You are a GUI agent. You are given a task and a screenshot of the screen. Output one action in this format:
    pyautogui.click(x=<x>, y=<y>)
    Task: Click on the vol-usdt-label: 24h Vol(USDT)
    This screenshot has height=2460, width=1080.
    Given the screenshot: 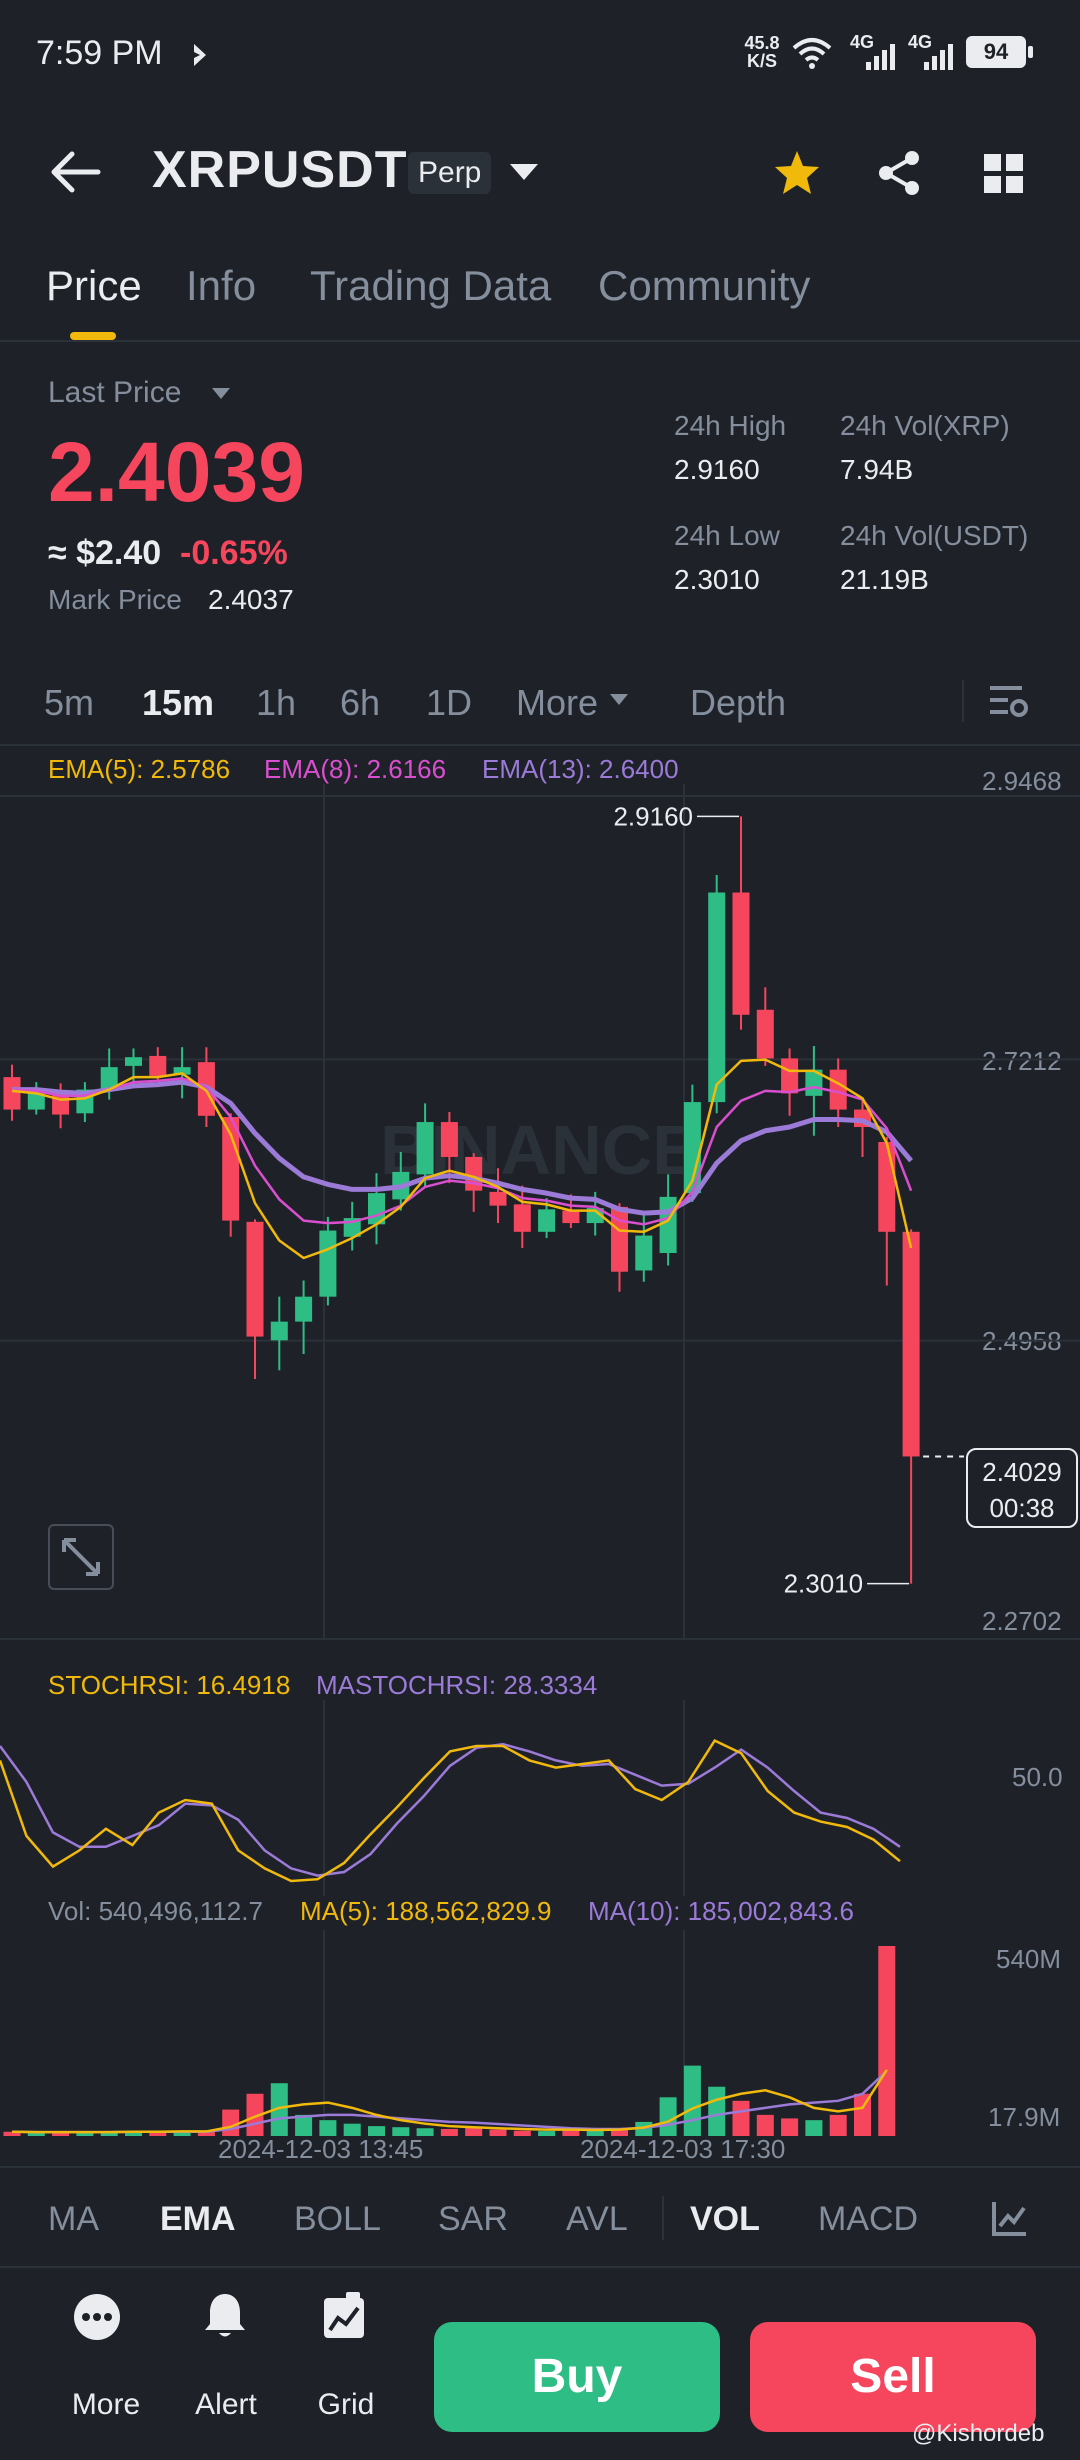 What is the action you would take?
    pyautogui.click(x=934, y=535)
    